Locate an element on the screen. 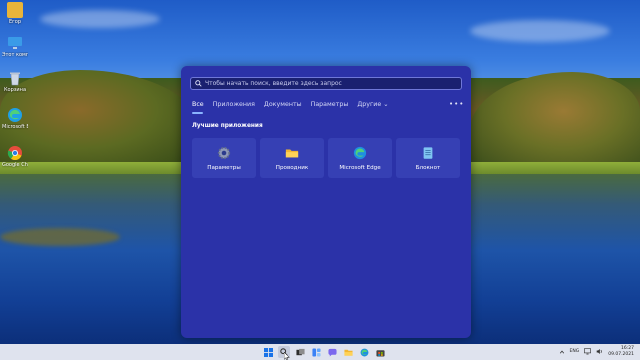 This screenshot has width=640, height=360. desktop-icon-label: Google Chrome is located at coordinates (15, 165).